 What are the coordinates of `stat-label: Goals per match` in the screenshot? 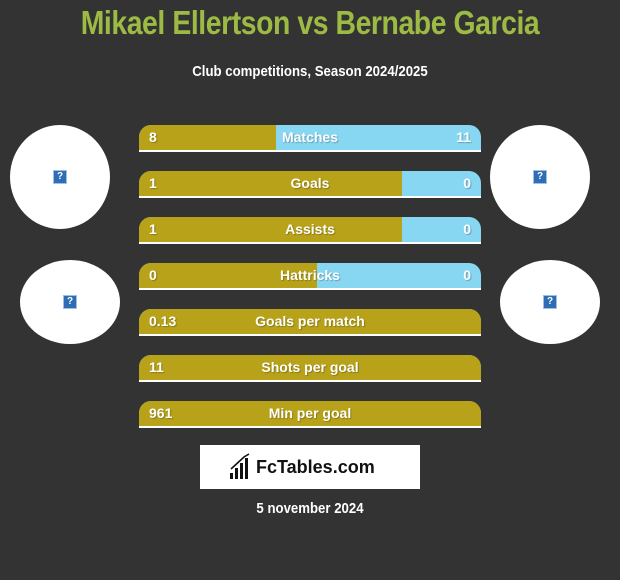 It's located at (310, 321).